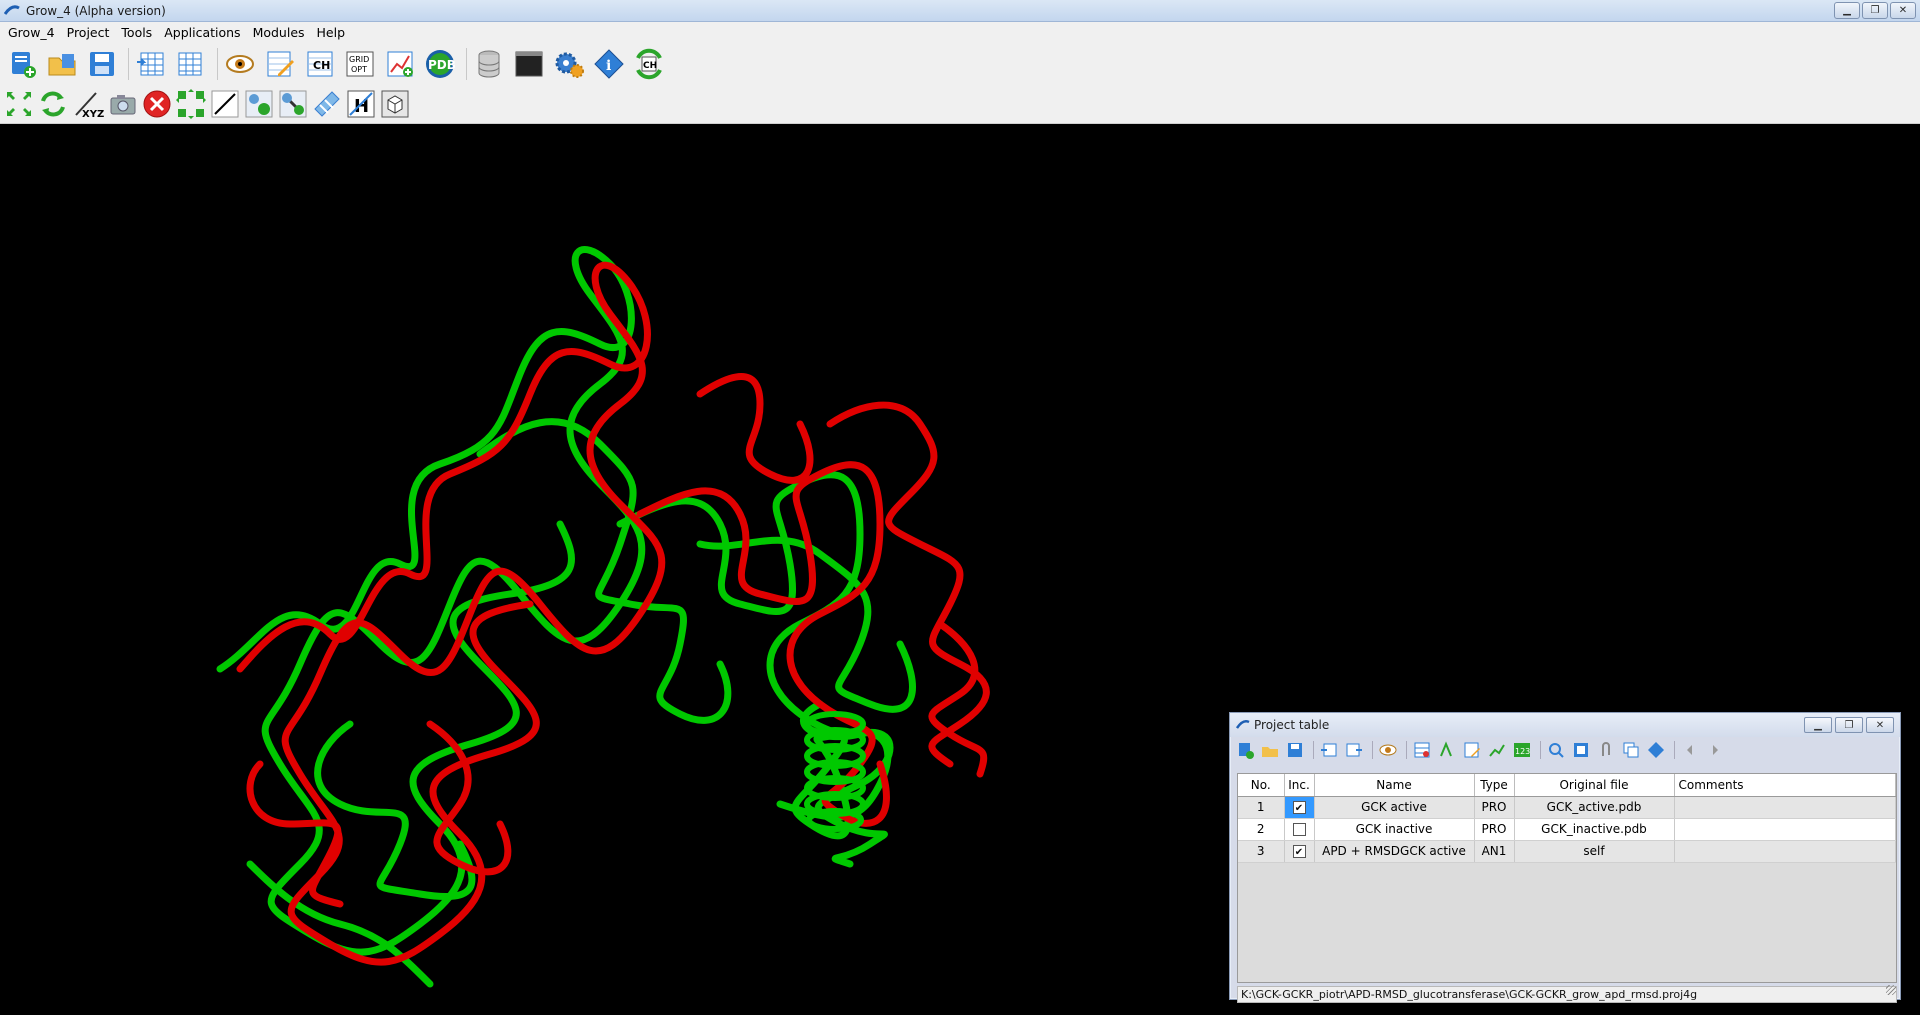 The image size is (1920, 1015). What do you see at coordinates (62, 64) in the screenshot?
I see `open-project-button` at bounding box center [62, 64].